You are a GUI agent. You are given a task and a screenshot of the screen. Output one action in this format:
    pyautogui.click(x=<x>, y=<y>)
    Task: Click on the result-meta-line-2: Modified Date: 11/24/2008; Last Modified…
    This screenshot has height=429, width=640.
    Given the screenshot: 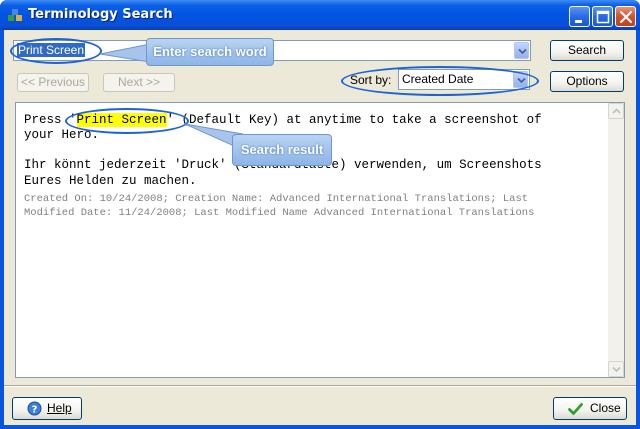 What is the action you would take?
    pyautogui.click(x=279, y=213)
    